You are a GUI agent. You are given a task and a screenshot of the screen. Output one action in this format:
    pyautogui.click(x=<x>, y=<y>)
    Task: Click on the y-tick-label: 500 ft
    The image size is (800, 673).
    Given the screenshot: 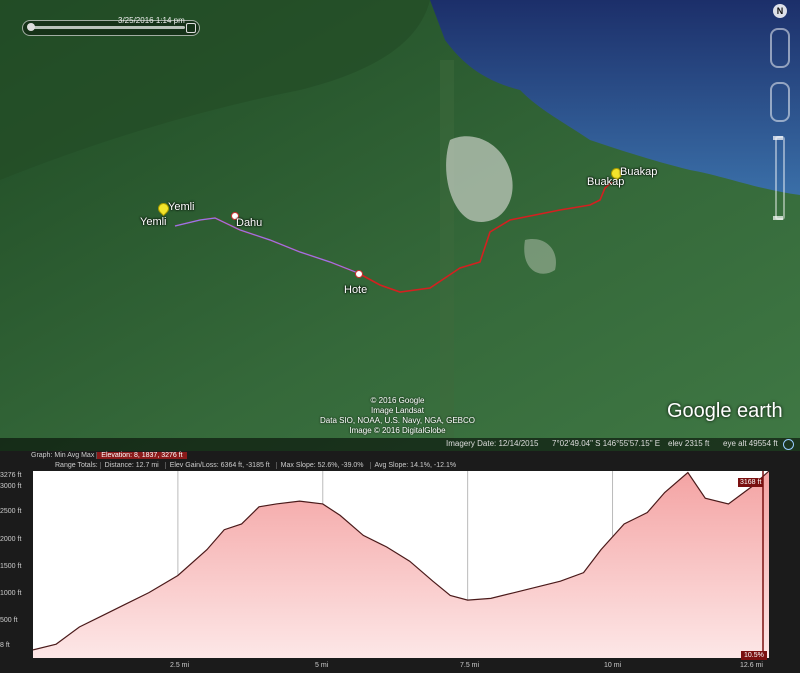 What is the action you would take?
    pyautogui.click(x=9, y=620)
    